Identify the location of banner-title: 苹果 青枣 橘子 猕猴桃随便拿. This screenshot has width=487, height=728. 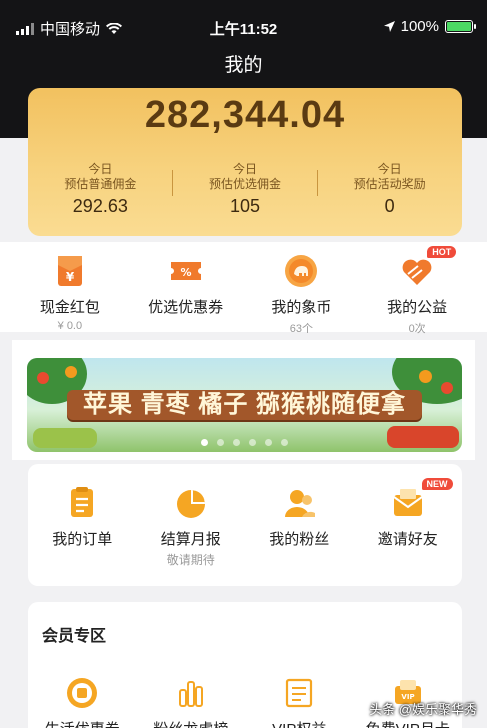
(244, 405).